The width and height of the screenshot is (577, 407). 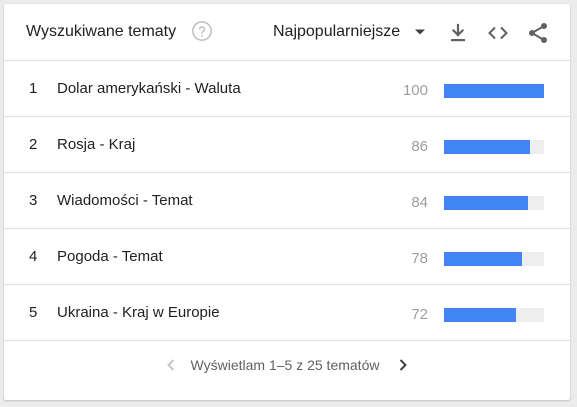 I want to click on list-item: 3 Wiadomości - Temat 84, so click(x=287, y=201).